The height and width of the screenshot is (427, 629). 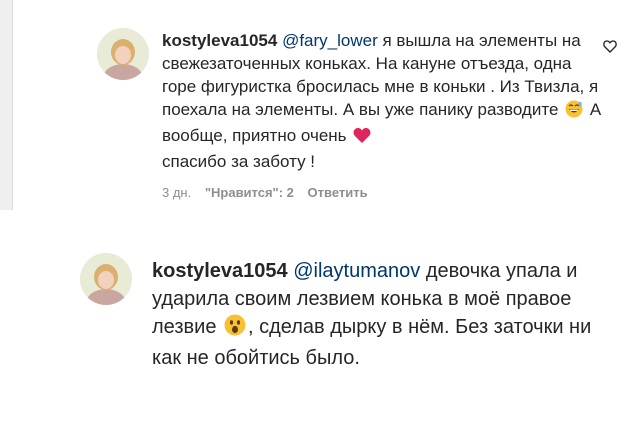 What do you see at coordinates (6, 105) in the screenshot?
I see `left-border` at bounding box center [6, 105].